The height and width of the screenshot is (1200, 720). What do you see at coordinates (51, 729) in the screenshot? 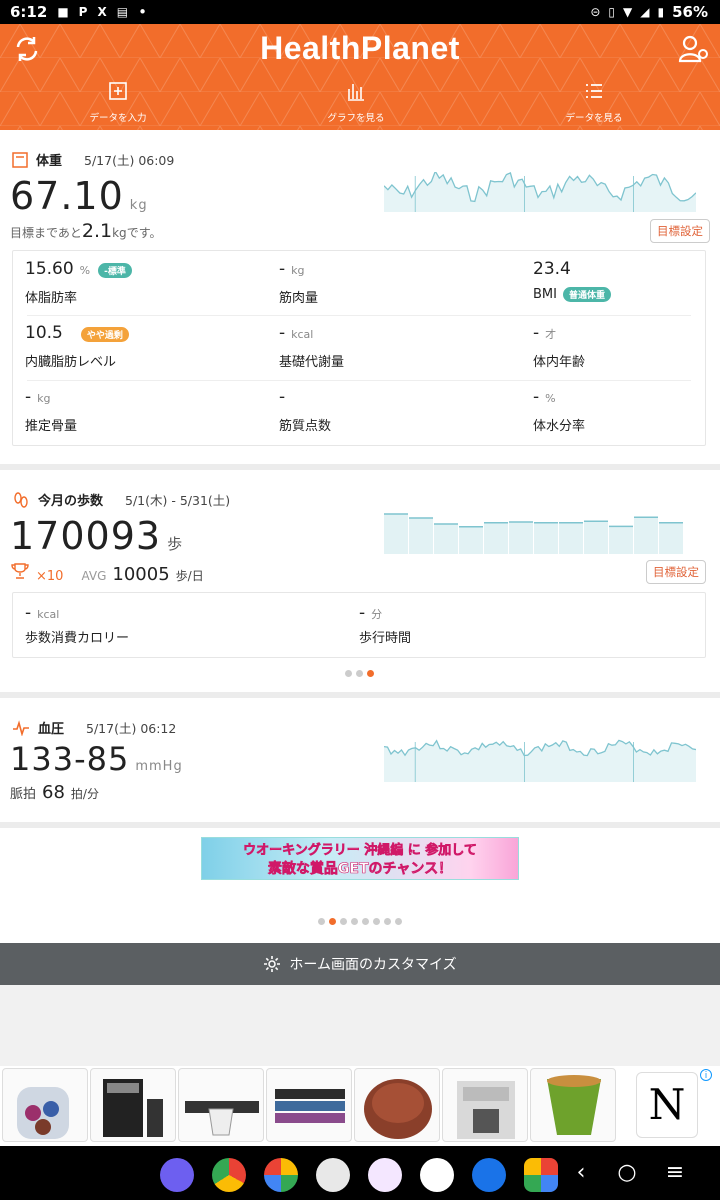
I see `bp-title: 血圧` at bounding box center [51, 729].